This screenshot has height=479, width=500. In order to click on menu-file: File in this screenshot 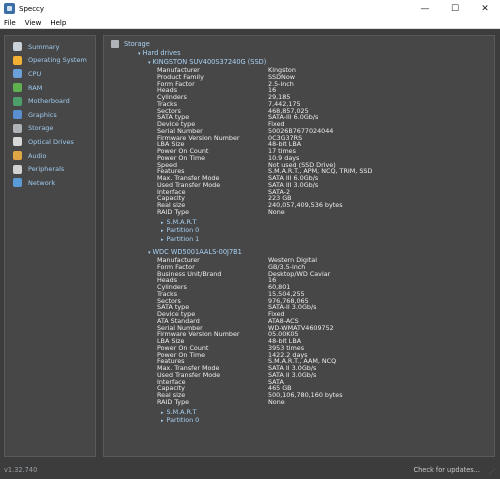, I will do `click(10, 23)`.